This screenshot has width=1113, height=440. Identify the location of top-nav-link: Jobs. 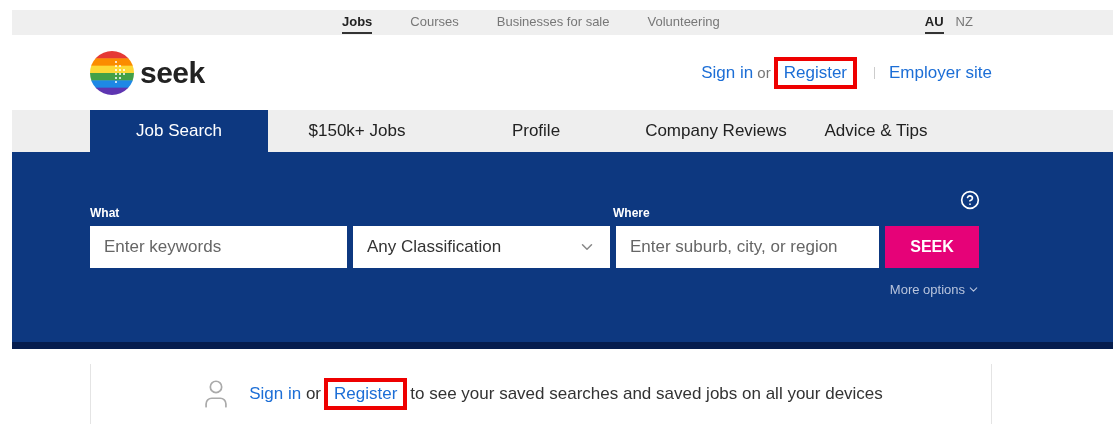
(357, 22).